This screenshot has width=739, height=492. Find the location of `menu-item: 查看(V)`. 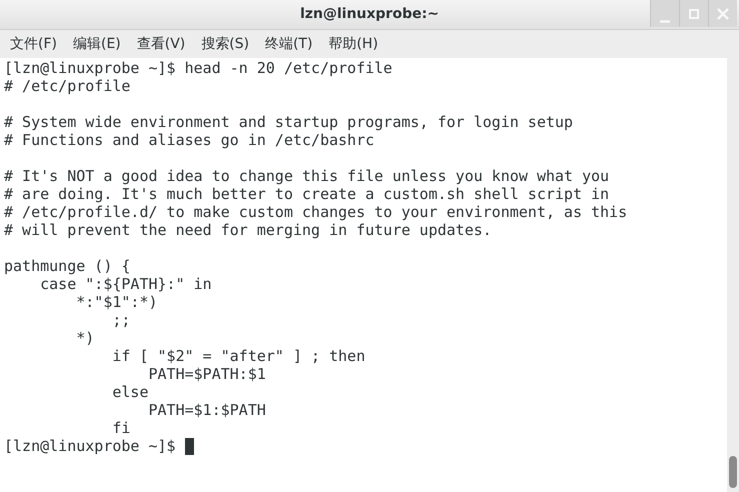

menu-item: 查看(V) is located at coordinates (161, 44).